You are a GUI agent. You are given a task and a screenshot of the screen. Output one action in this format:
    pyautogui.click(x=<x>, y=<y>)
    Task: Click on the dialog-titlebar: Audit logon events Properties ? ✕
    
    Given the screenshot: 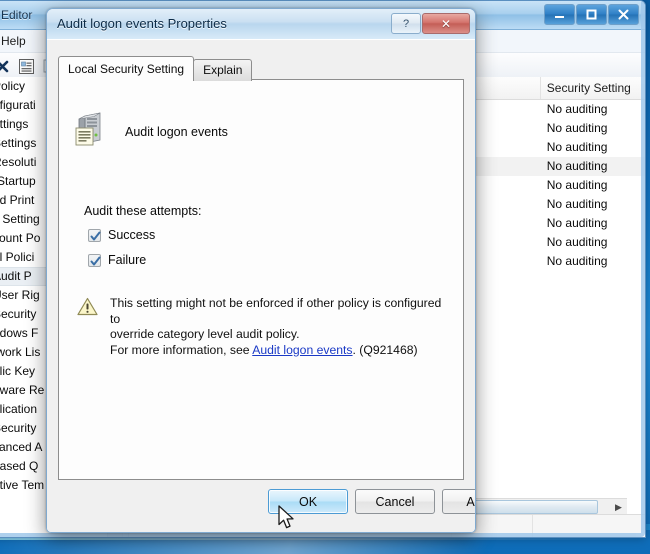 What is the action you would take?
    pyautogui.click(x=261, y=24)
    